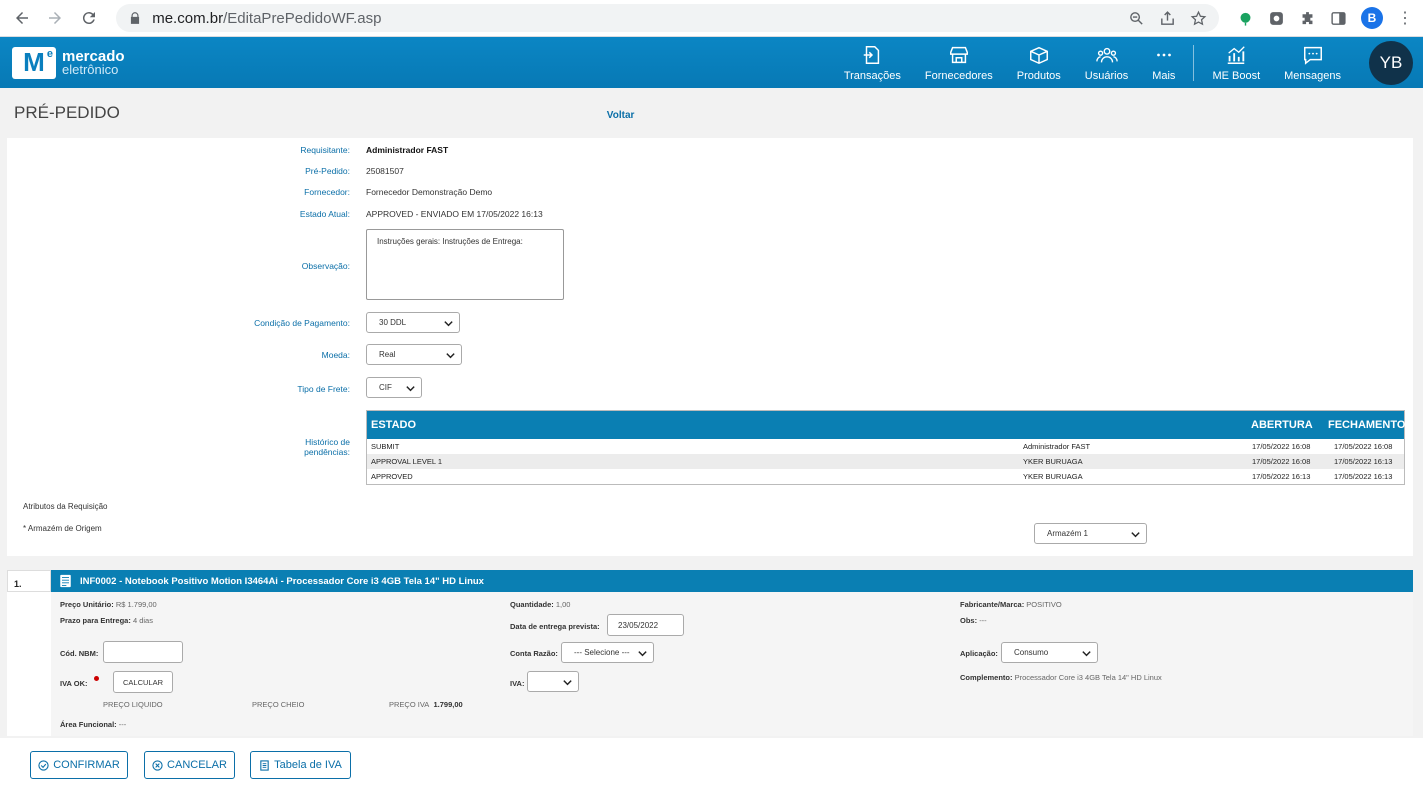 The height and width of the screenshot is (793, 1423). What do you see at coordinates (21, 18) in the screenshot?
I see `back-arrow-icon` at bounding box center [21, 18].